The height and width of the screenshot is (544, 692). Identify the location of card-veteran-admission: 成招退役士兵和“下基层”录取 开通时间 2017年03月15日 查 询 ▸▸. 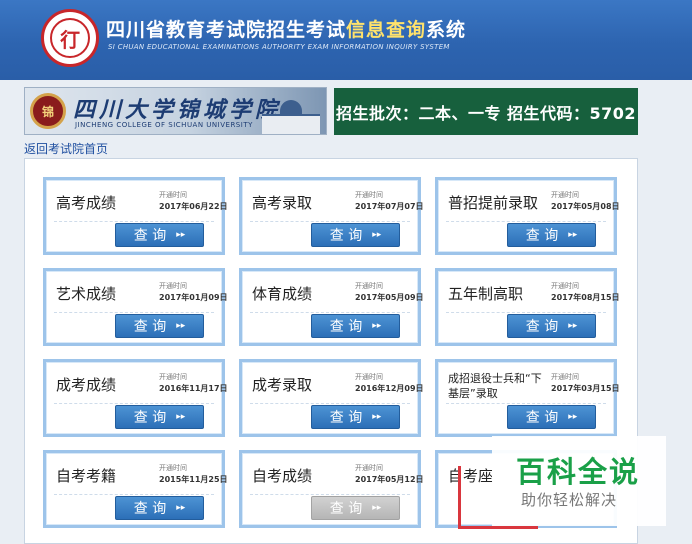
(527, 398).